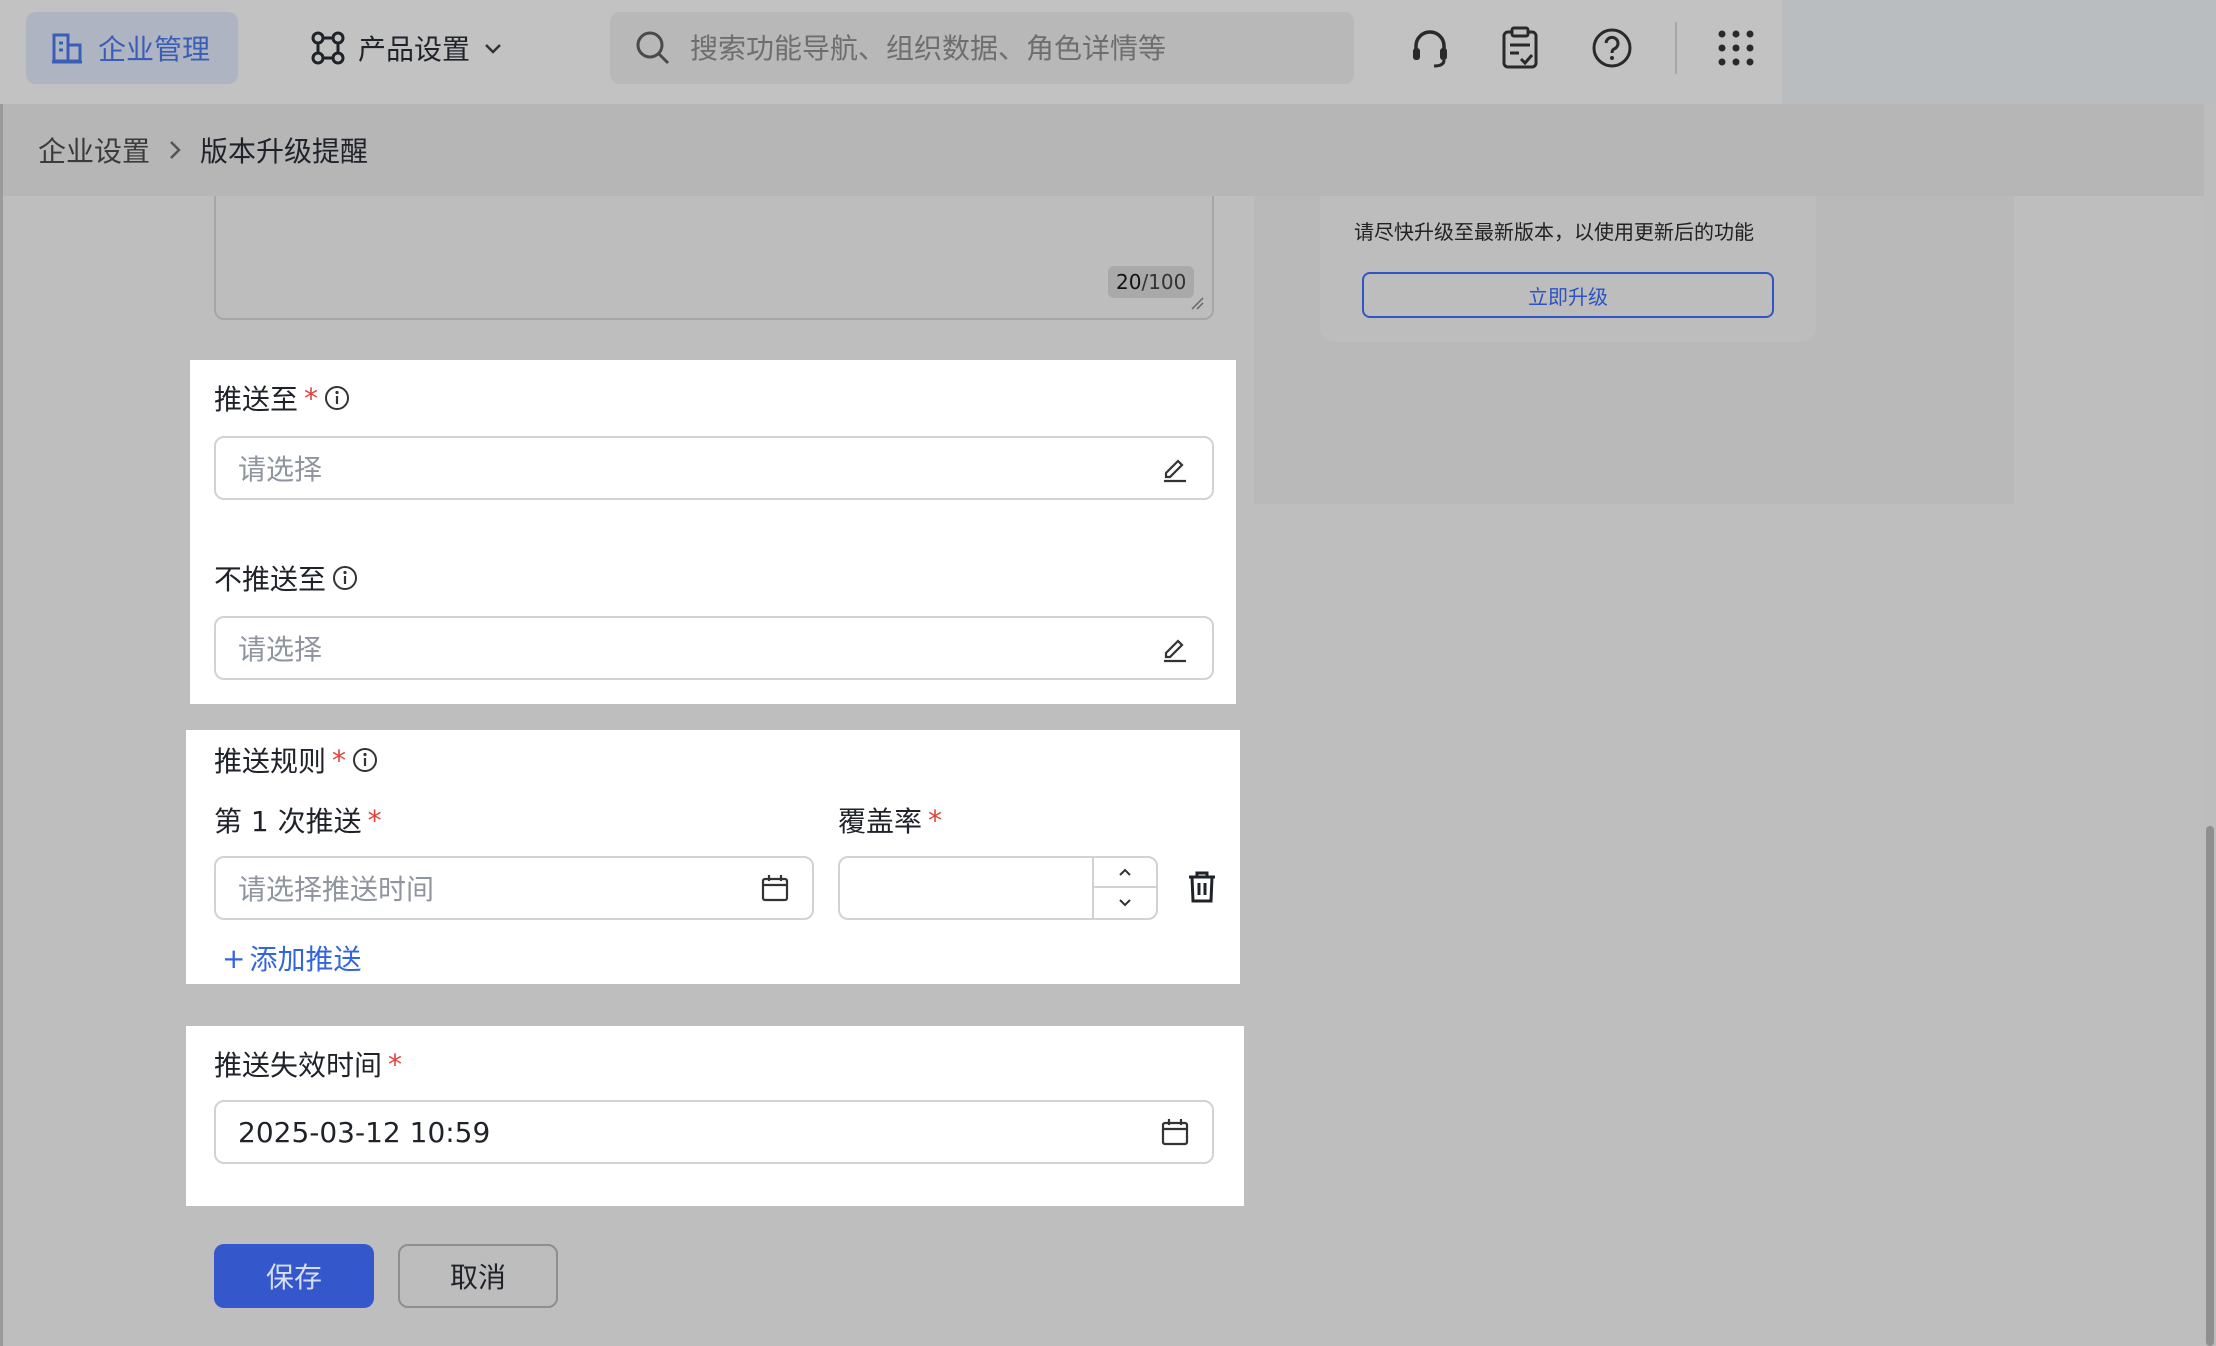 The image size is (2216, 1346). Describe the element at coordinates (234, 958) in the screenshot. I see `plus-icon: +` at that location.